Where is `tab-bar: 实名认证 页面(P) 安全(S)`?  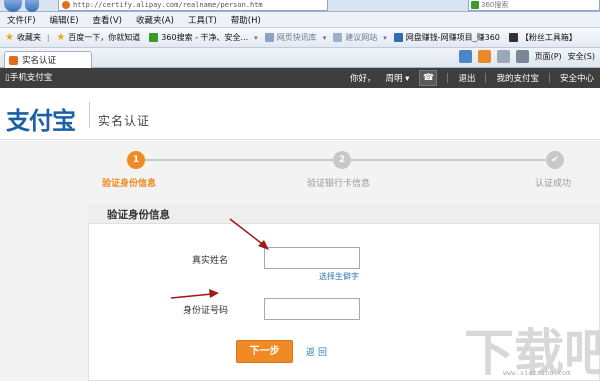 tab-bar: 实名认证 页面(P) 安全(S) is located at coordinates (300, 58).